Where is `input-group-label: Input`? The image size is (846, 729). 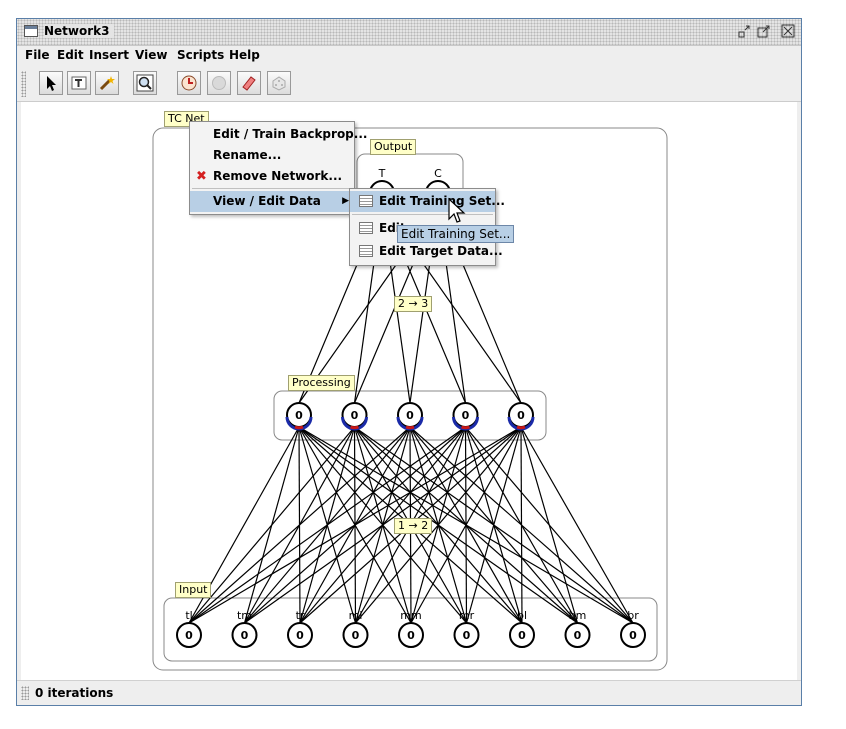
input-group-label: Input is located at coordinates (193, 590).